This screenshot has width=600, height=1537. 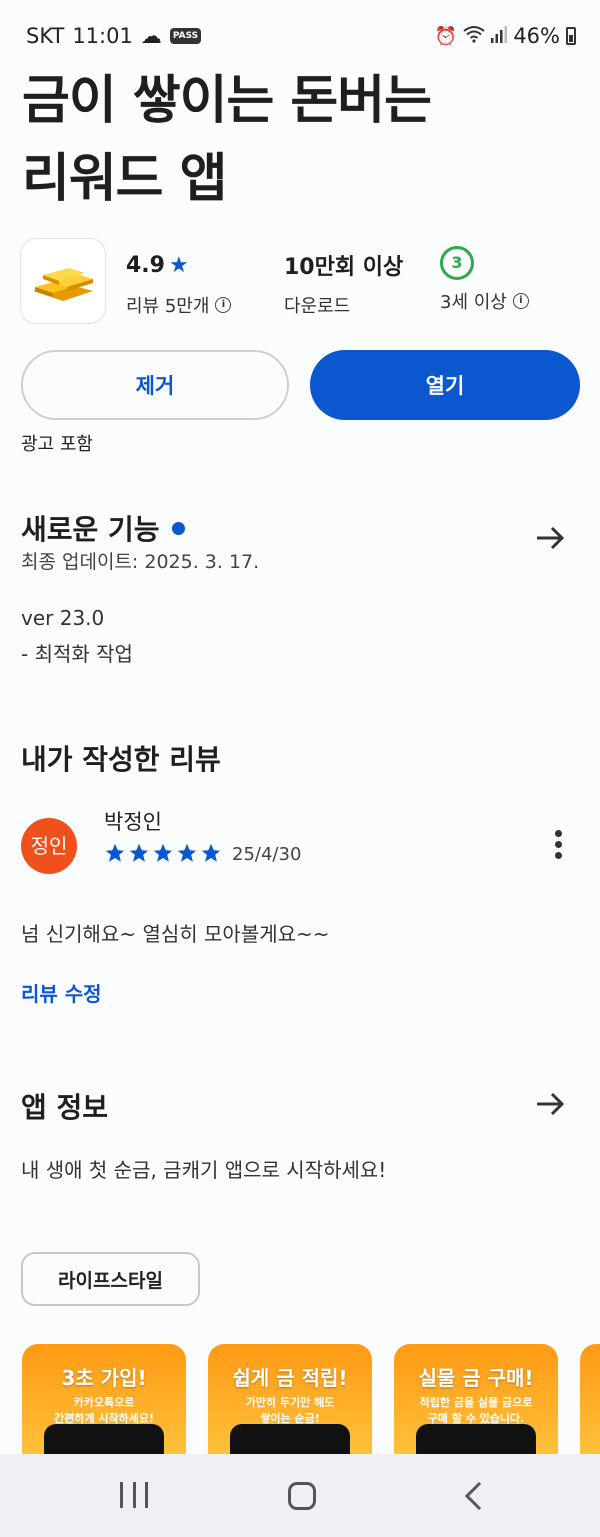 I want to click on avatar: 정인, so click(x=49, y=846).